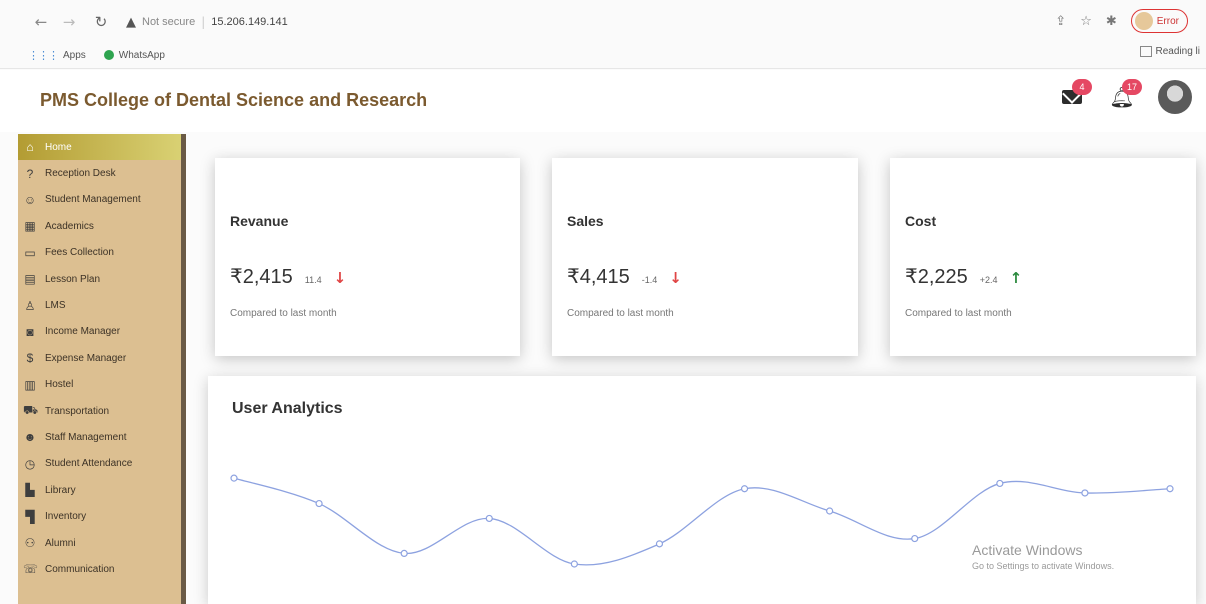 The width and height of the screenshot is (1206, 604). Describe the element at coordinates (1132, 87) in the screenshot. I see `notification-badge: 17` at that location.